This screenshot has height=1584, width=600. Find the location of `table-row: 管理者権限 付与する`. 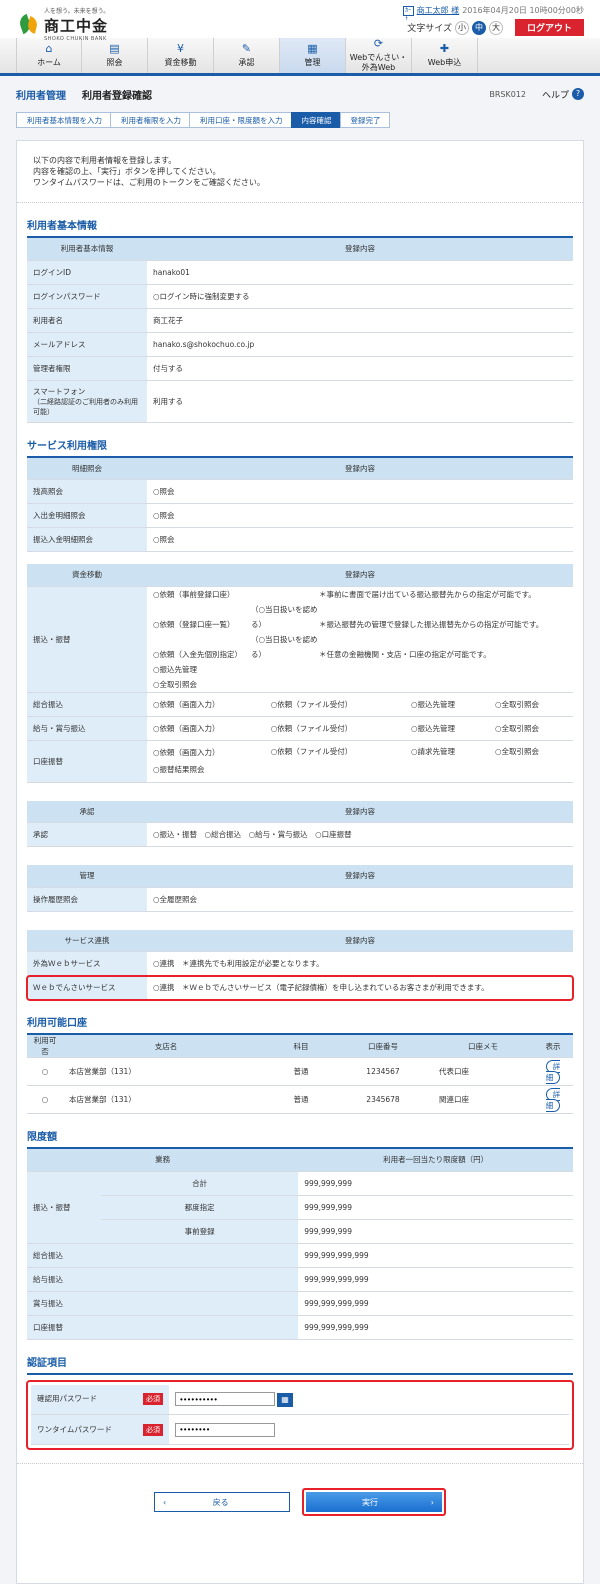

table-row: 管理者権限 付与する is located at coordinates (300, 368).